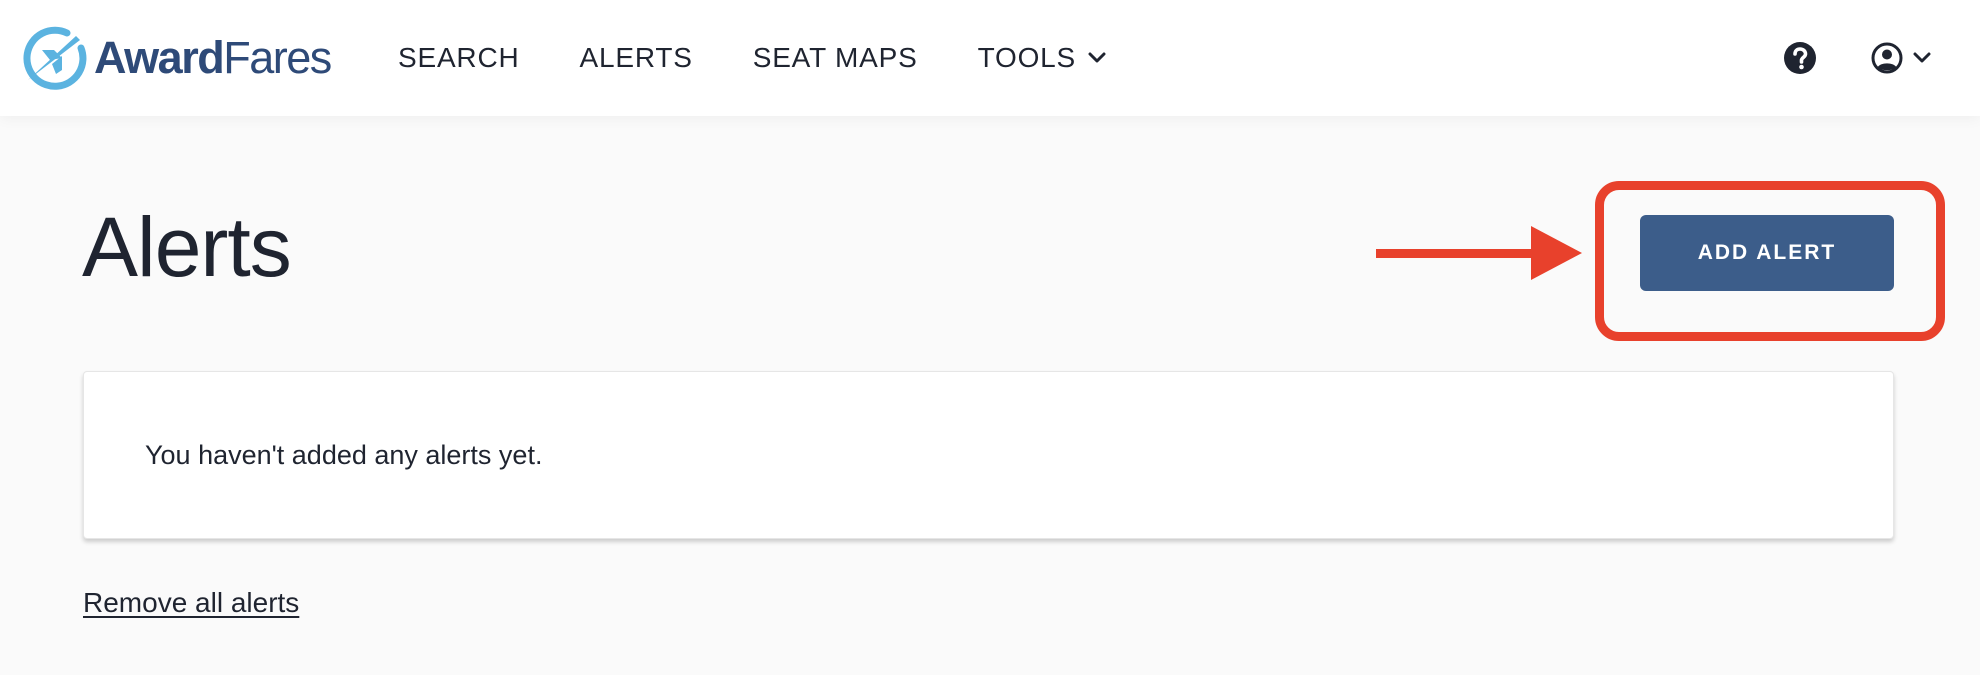  I want to click on nav-tools: TOOLS, so click(1042, 58).